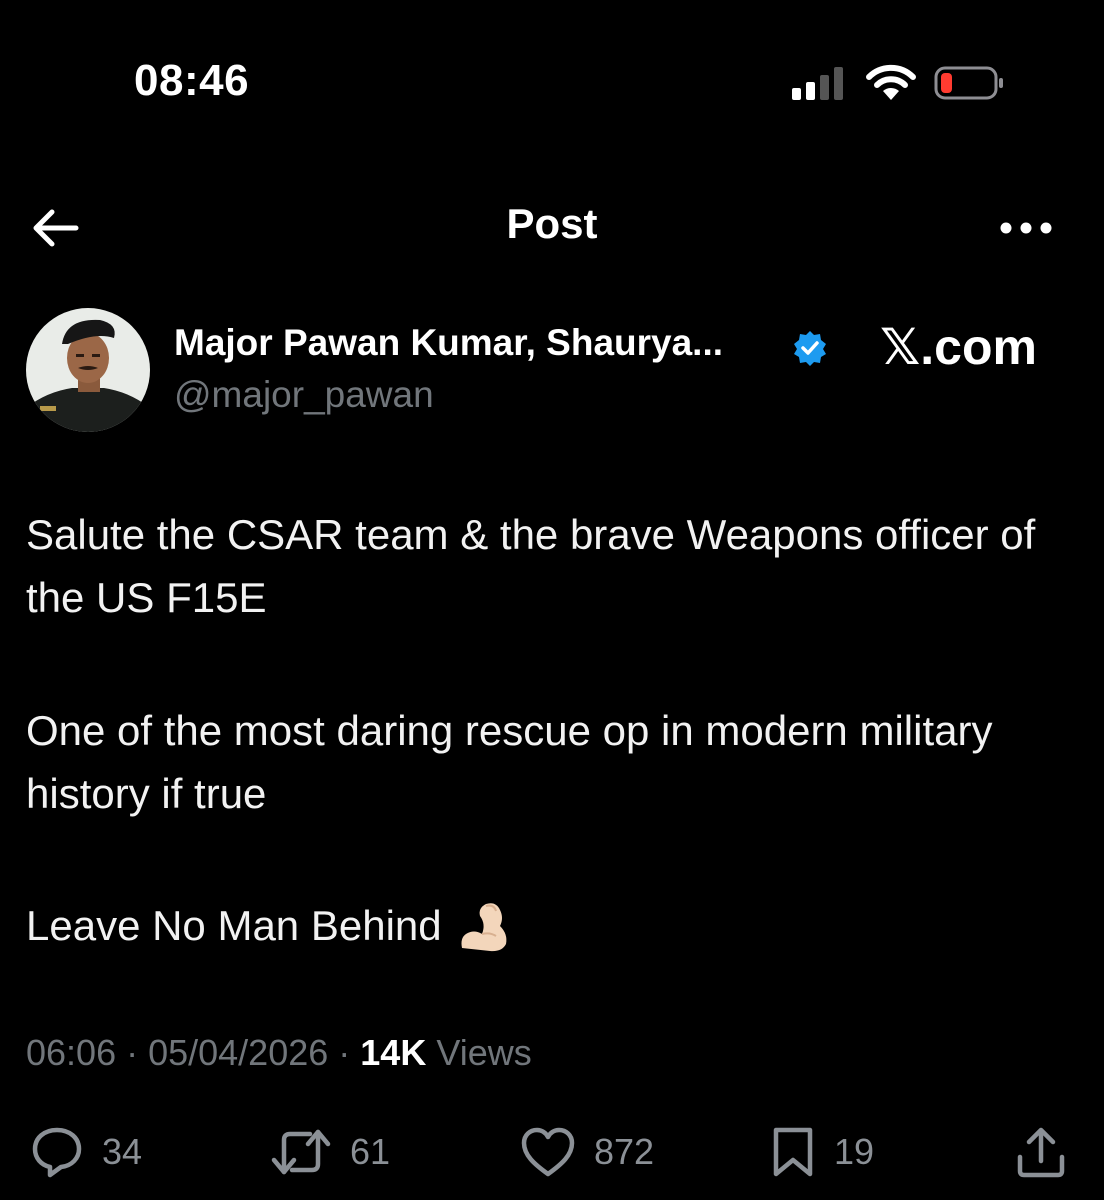 The height and width of the screenshot is (1200, 1104). What do you see at coordinates (1026, 228) in the screenshot?
I see `more-options-icon` at bounding box center [1026, 228].